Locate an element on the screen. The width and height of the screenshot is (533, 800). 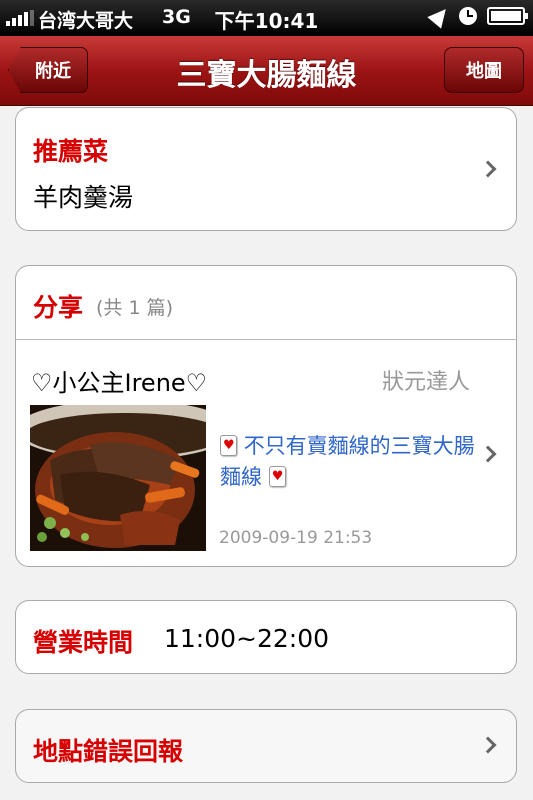
report-location-error-button: 地點錯誤回報 is located at coordinates (266, 746).